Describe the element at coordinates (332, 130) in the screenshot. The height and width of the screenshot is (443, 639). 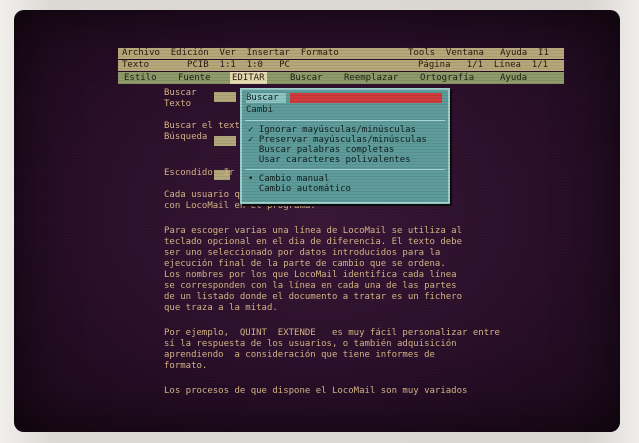
I see `option-ignore-case: ✓ Ignorar mayúsculas/minúsculas` at that location.